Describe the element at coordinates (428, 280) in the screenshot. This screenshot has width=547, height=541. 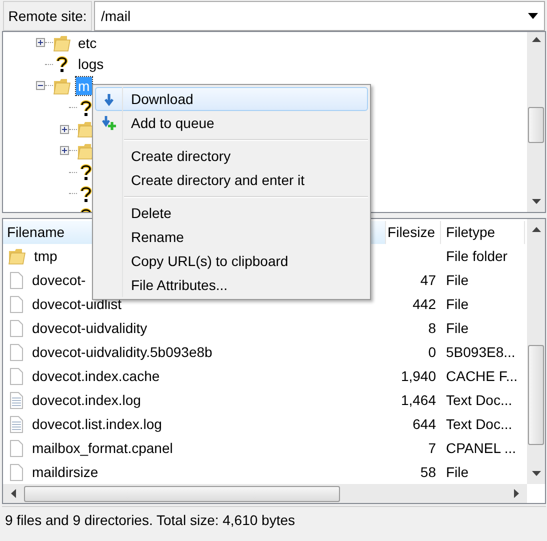
I see `file-size: 47` at that location.